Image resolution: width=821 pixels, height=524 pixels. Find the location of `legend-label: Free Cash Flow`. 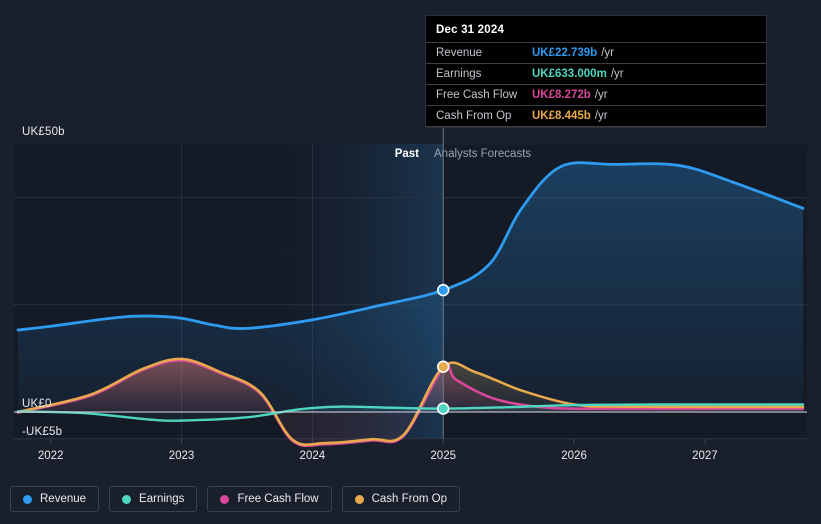

legend-label: Free Cash Flow is located at coordinates (278, 499).